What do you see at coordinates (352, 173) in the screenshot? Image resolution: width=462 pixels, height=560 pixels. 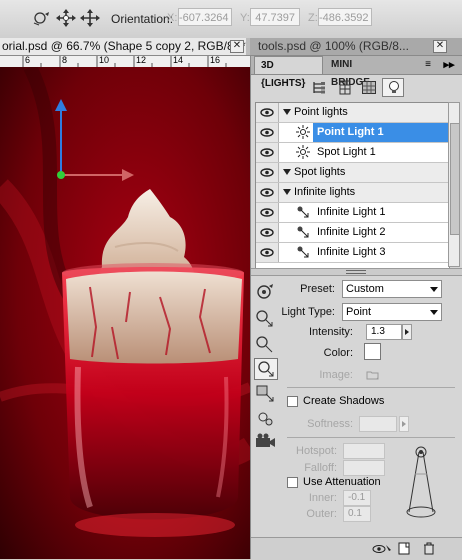 I see `light-group-spot: Spot lights` at bounding box center [352, 173].